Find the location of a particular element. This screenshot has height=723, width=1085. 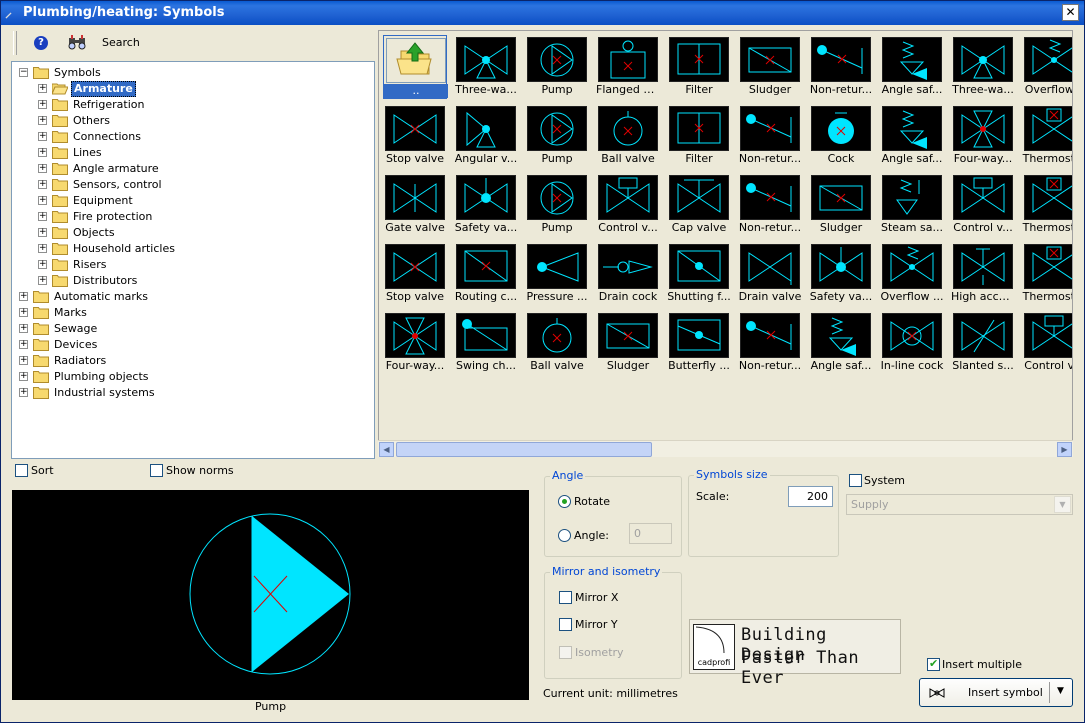

isometry-checkbox is located at coordinates (565, 652).